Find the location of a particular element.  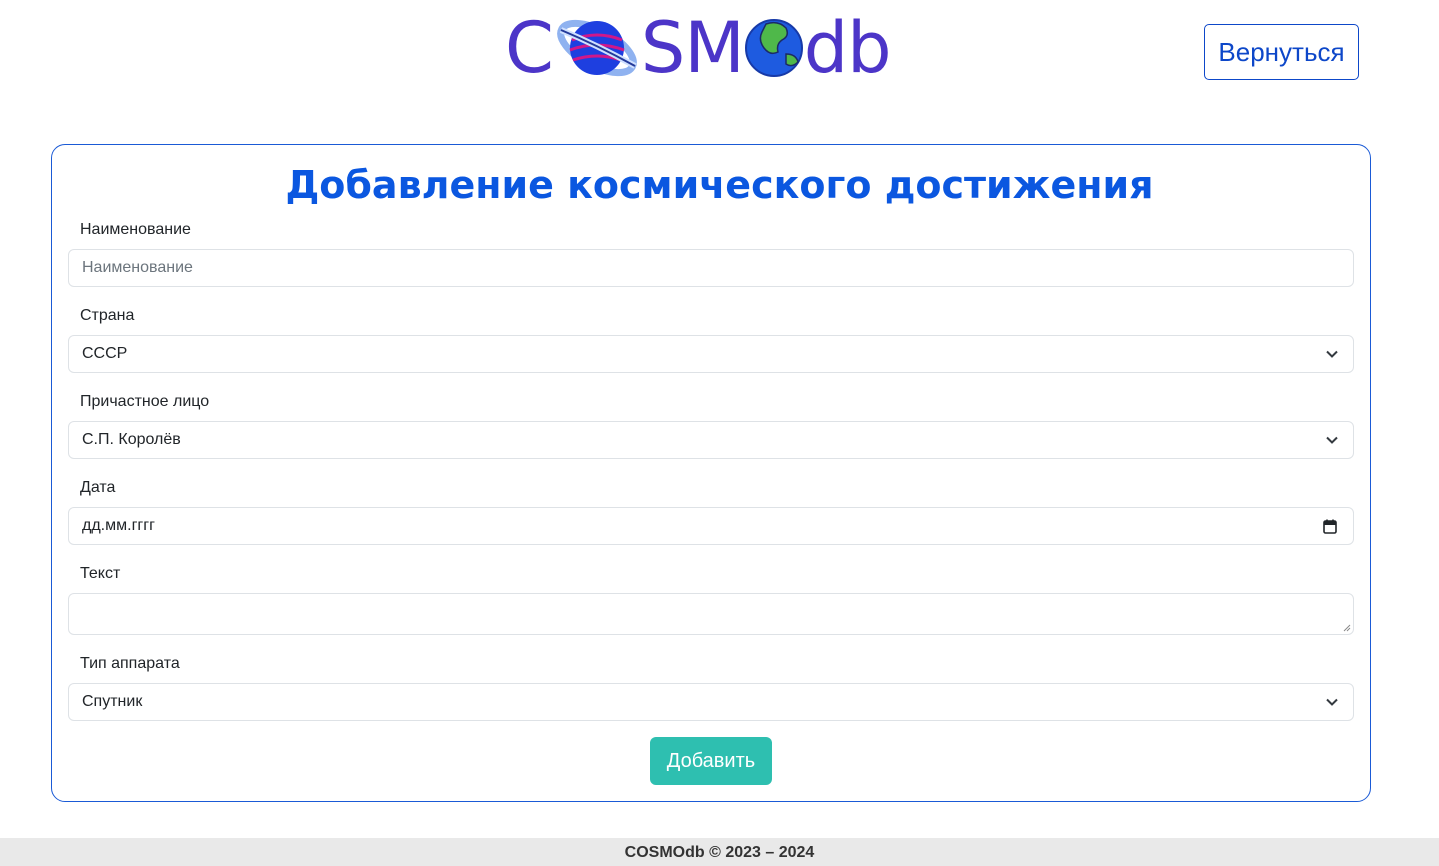

back-button: Вернуться is located at coordinates (1281, 52).